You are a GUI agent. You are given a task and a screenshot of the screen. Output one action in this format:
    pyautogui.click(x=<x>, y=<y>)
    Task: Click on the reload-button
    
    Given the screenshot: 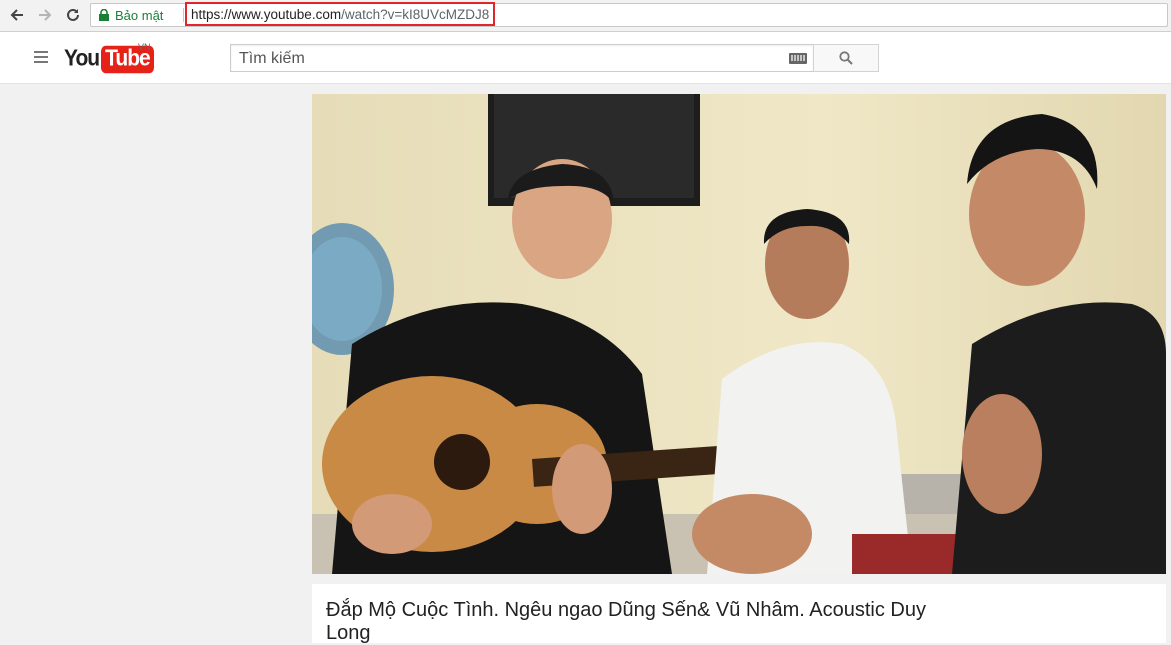 What is the action you would take?
    pyautogui.click(x=73, y=15)
    